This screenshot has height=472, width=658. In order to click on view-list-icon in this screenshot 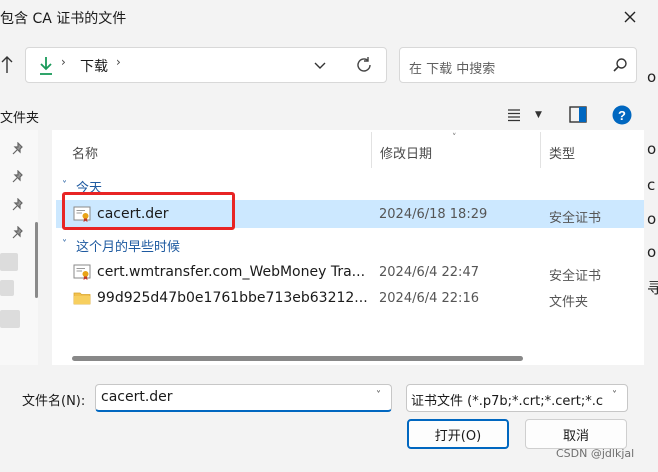, I will do `click(514, 115)`.